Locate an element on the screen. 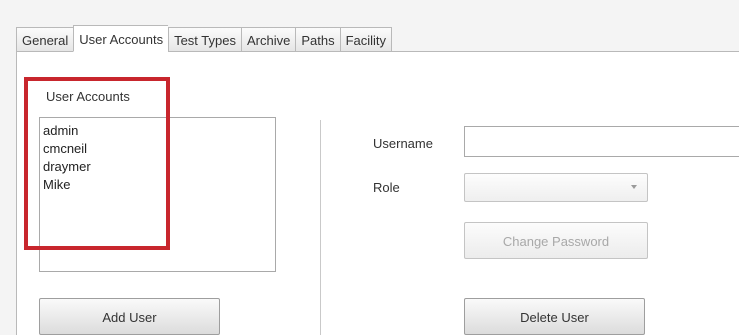  change-password-button: Change Password is located at coordinates (556, 240).